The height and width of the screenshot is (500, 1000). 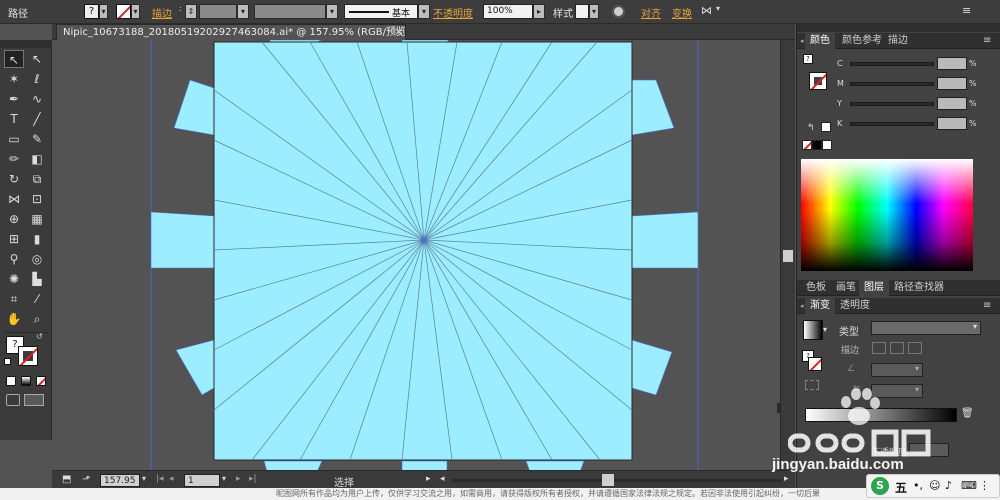 I want to click on artboard-dropdown: ▾, so click(x=224, y=478).